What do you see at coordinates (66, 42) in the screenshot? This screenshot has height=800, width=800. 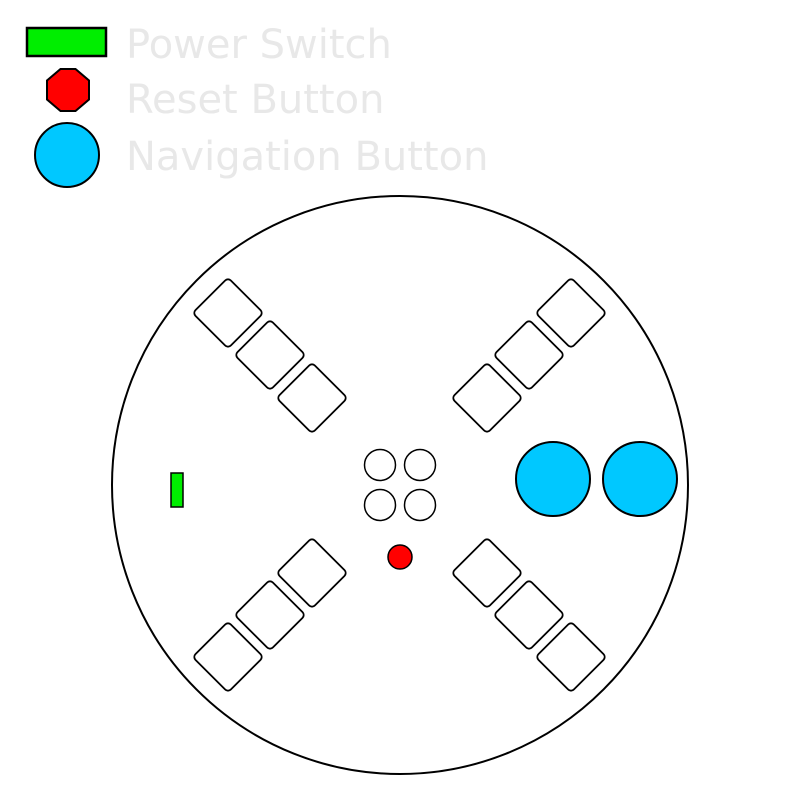 I see `power-switch-legend-swatch` at bounding box center [66, 42].